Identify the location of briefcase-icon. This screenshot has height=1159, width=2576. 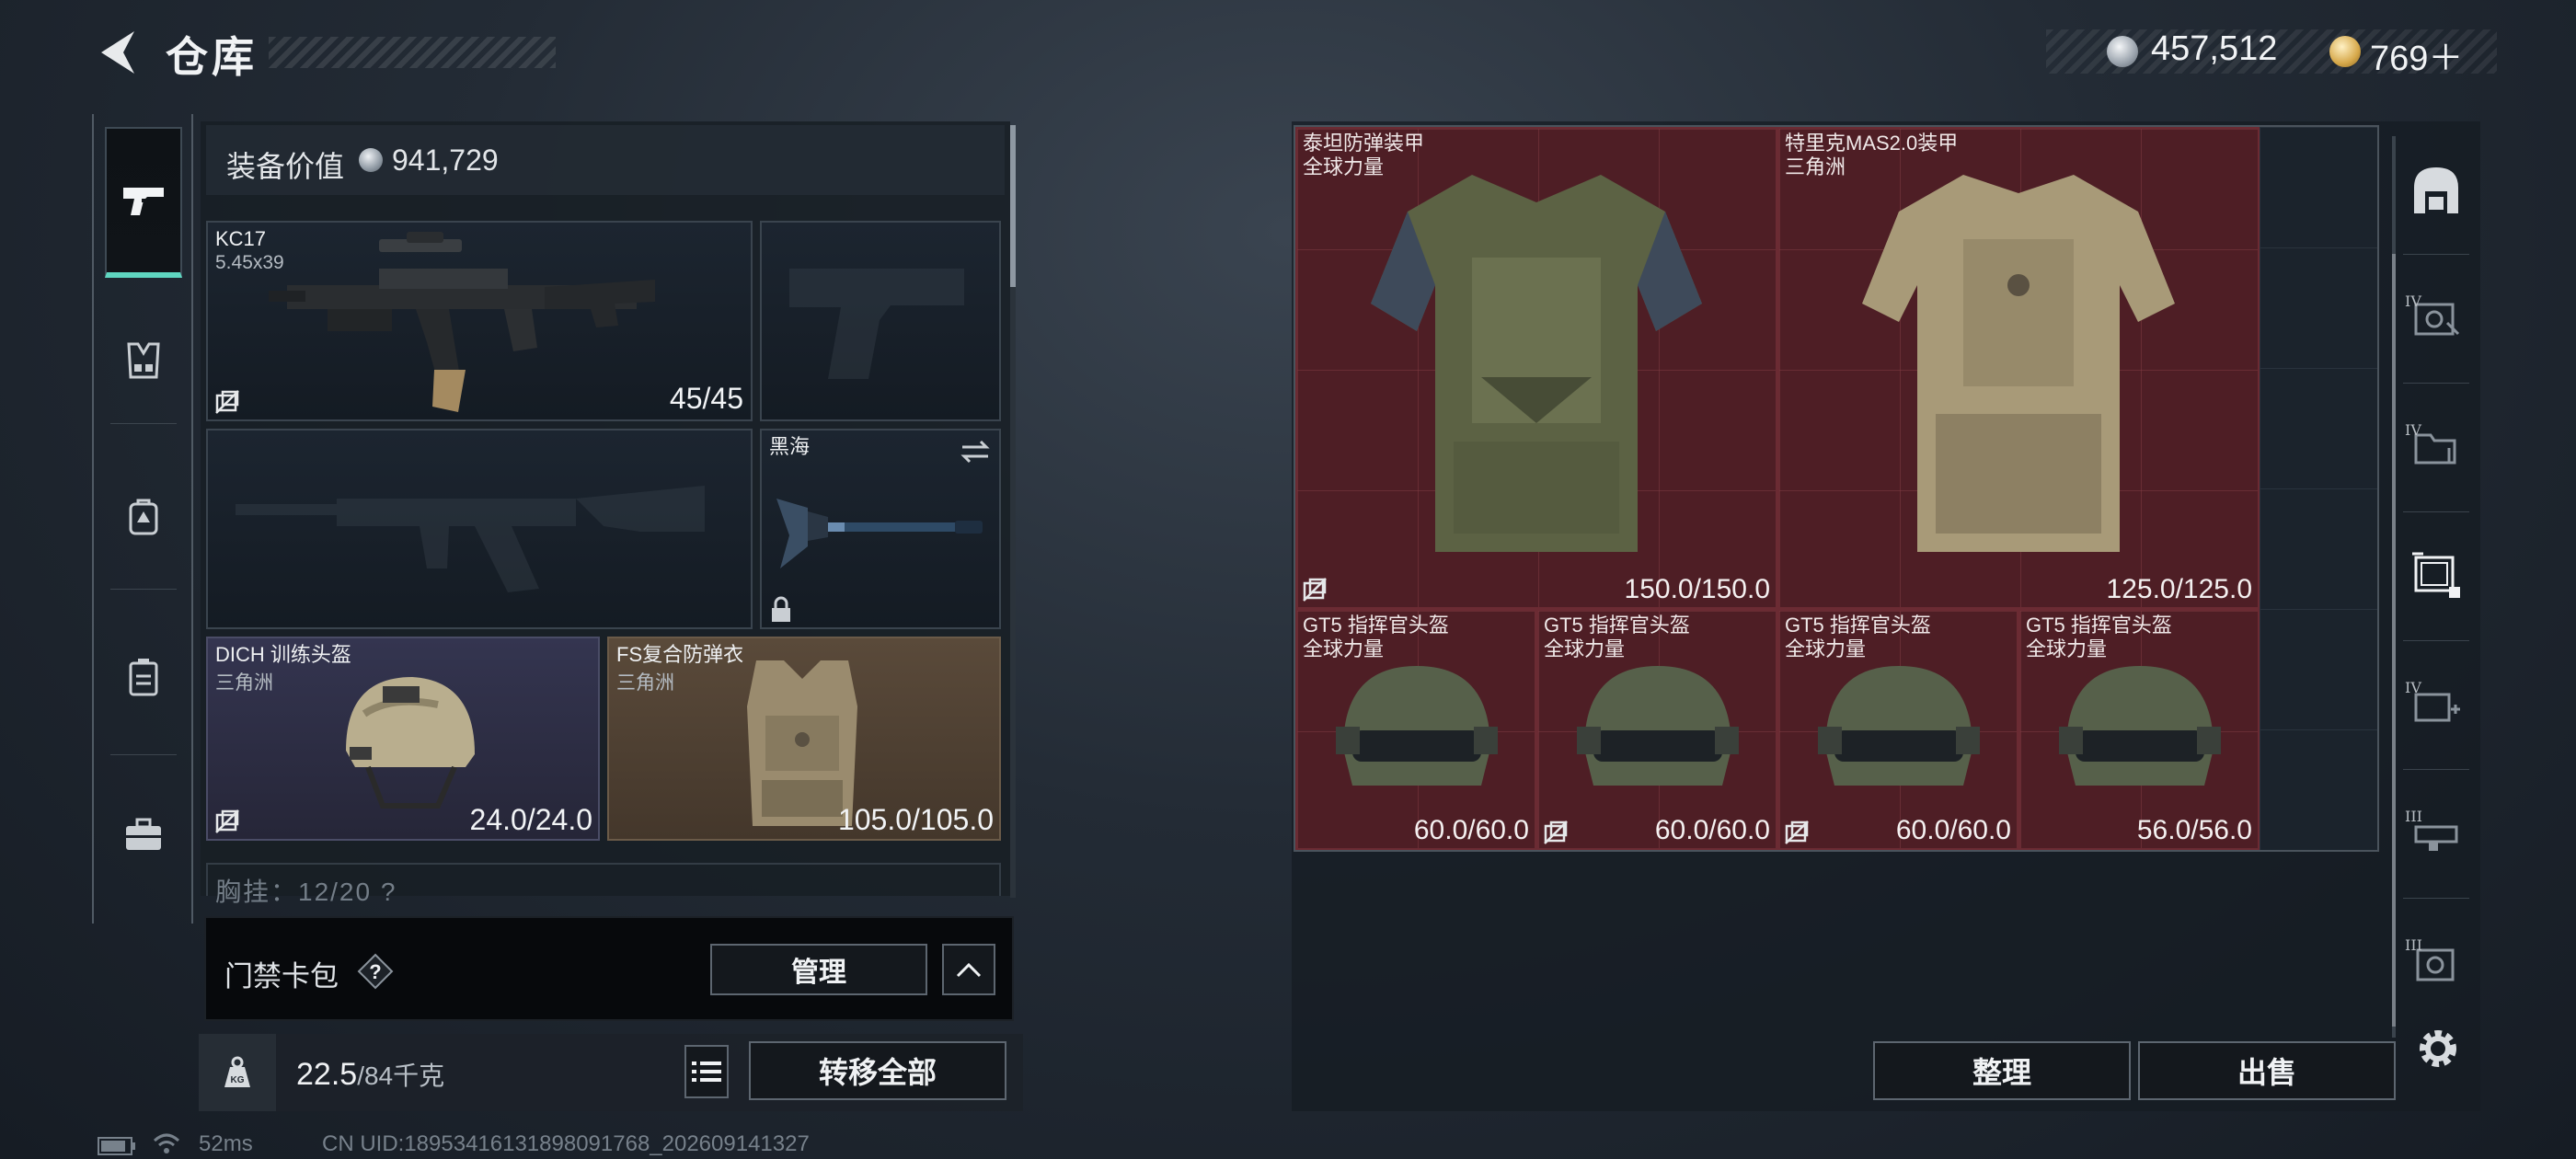
(143, 834).